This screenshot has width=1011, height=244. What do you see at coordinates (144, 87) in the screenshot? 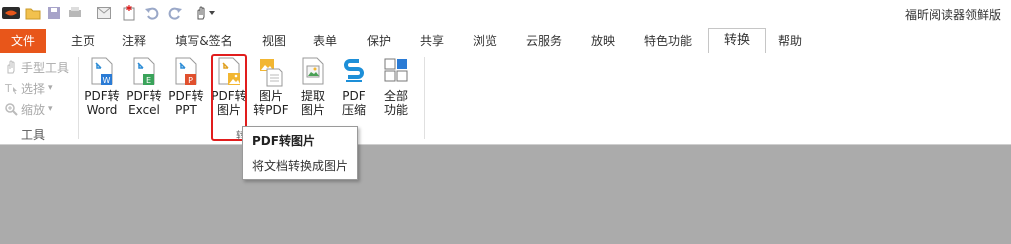
I see `pdf-to-excel-button: E PDF转 Excel` at bounding box center [144, 87].